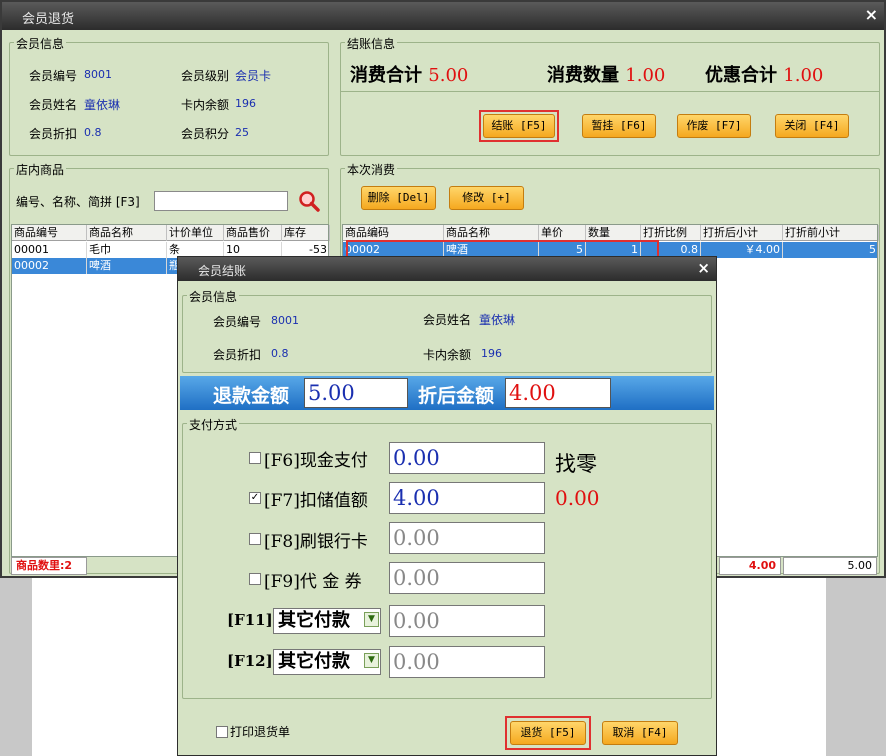 The height and width of the screenshot is (756, 886). Describe the element at coordinates (856, 667) in the screenshot. I see `background-right` at that location.